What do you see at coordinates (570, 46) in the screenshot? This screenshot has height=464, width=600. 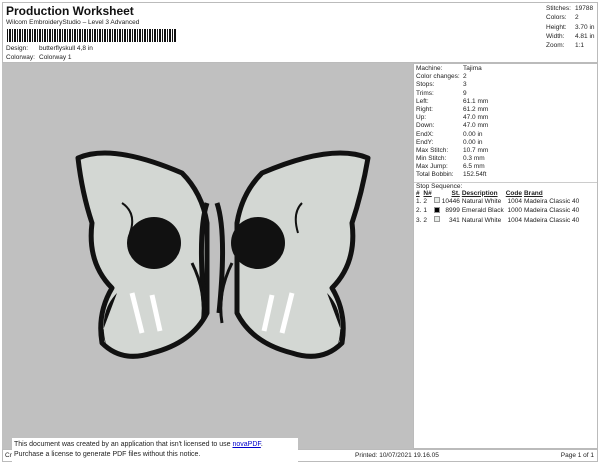 I see `stat-row: Zoom: 1:1` at bounding box center [570, 46].